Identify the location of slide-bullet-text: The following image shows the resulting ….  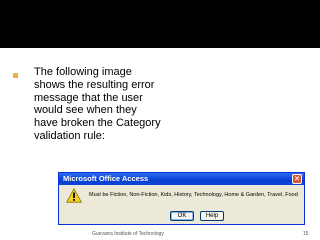
(97, 104).